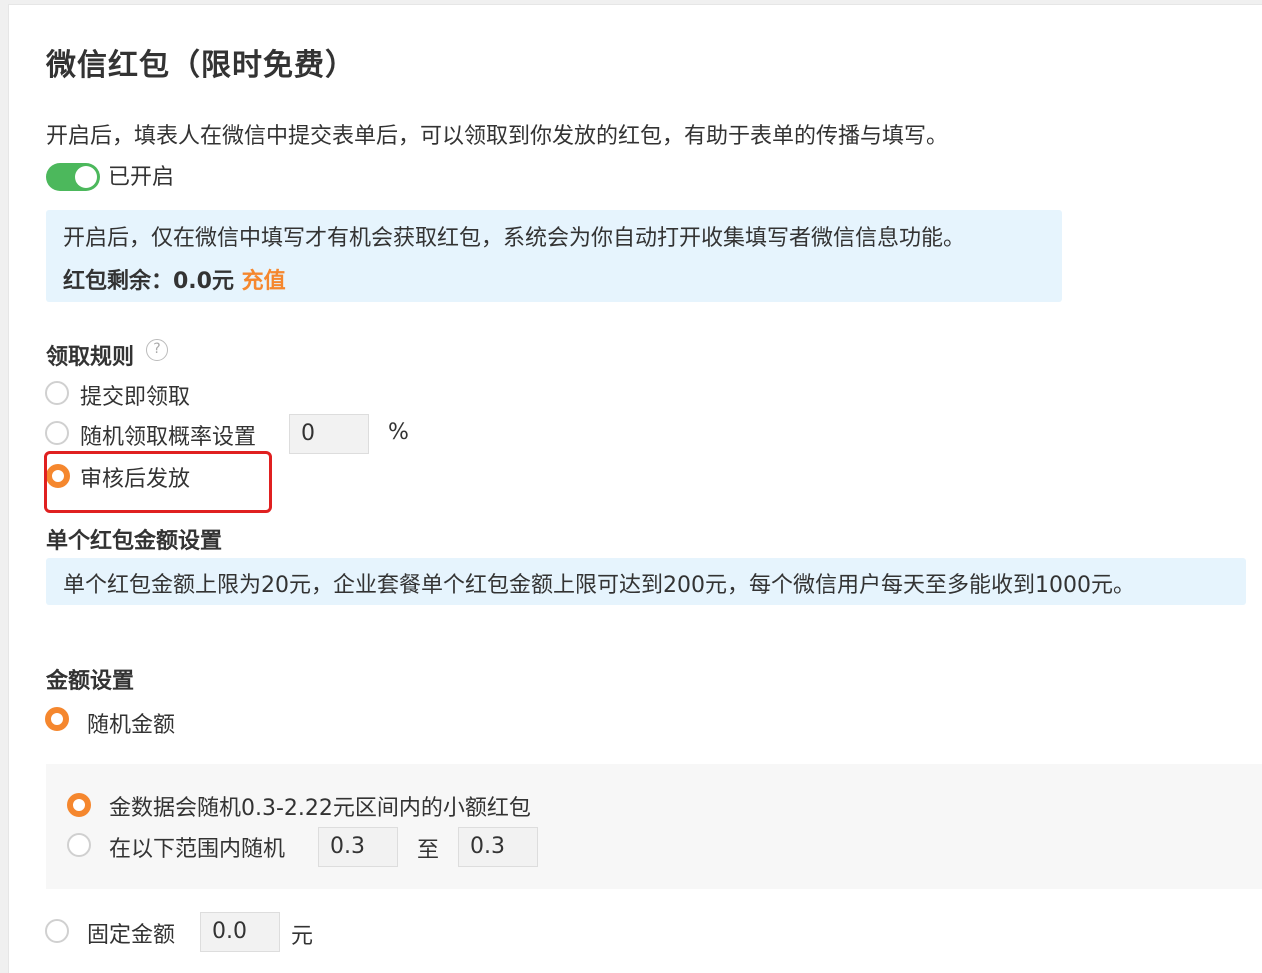 This screenshot has width=1262, height=973. I want to click on random-options-box, so click(654, 826).